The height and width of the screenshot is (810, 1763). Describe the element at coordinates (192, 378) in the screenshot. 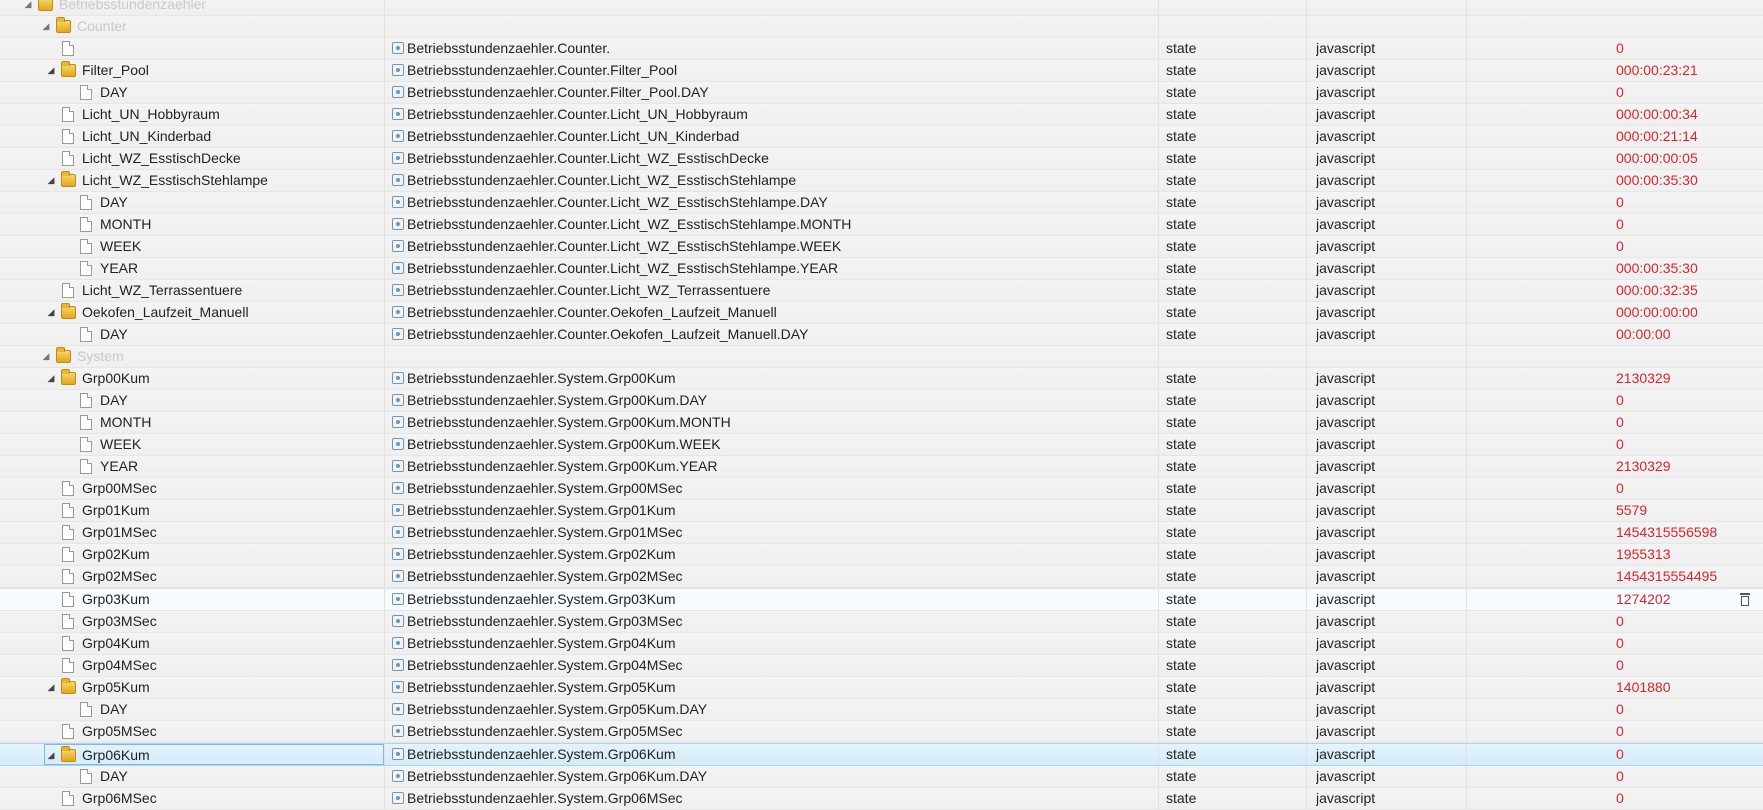

I see `name-cell: ◢ Grp00Kum` at that location.